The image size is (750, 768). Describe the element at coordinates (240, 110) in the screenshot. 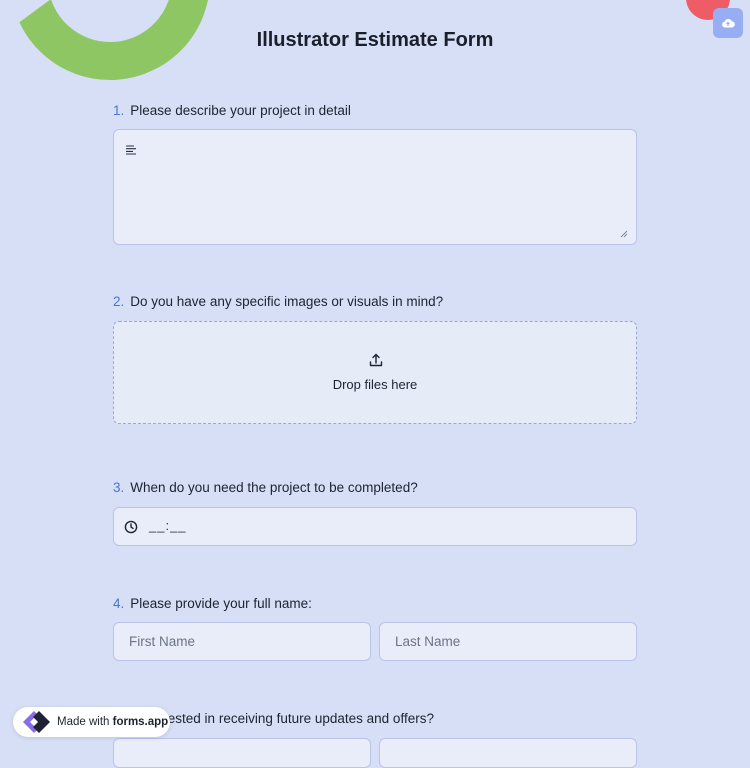

I see `question-text: Please describe your project in detail` at that location.